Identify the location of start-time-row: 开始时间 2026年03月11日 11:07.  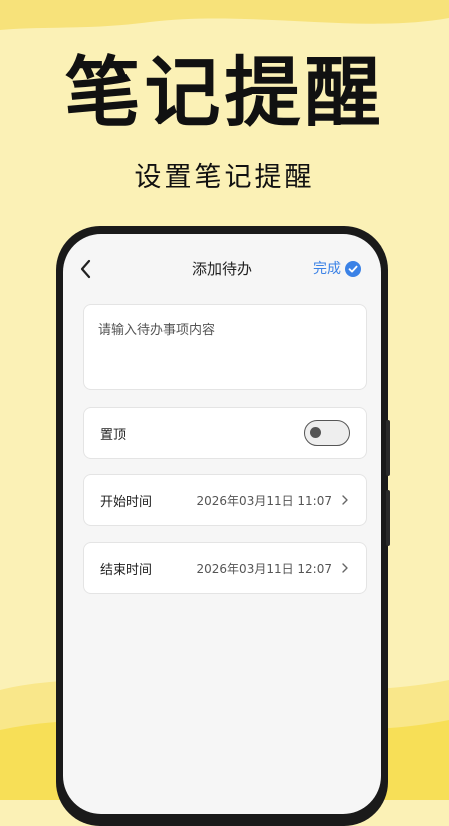
(225, 500).